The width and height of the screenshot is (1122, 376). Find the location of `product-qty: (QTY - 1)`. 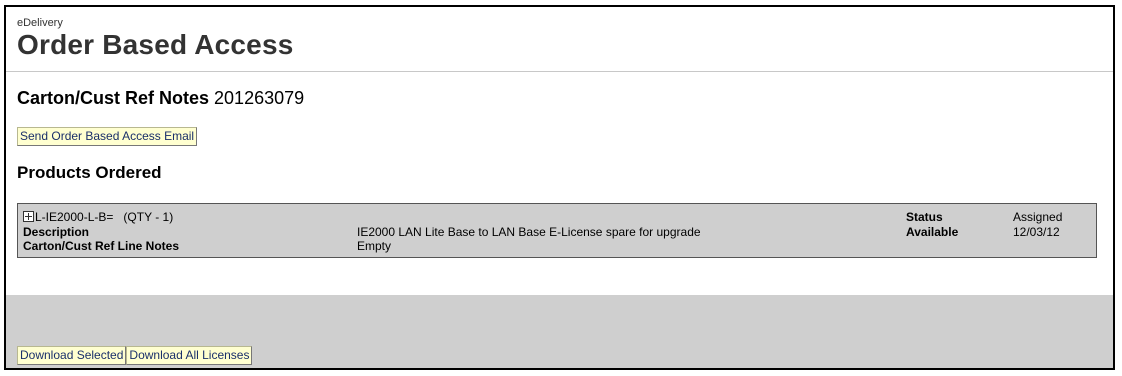

product-qty: (QTY - 1) is located at coordinates (148, 217).